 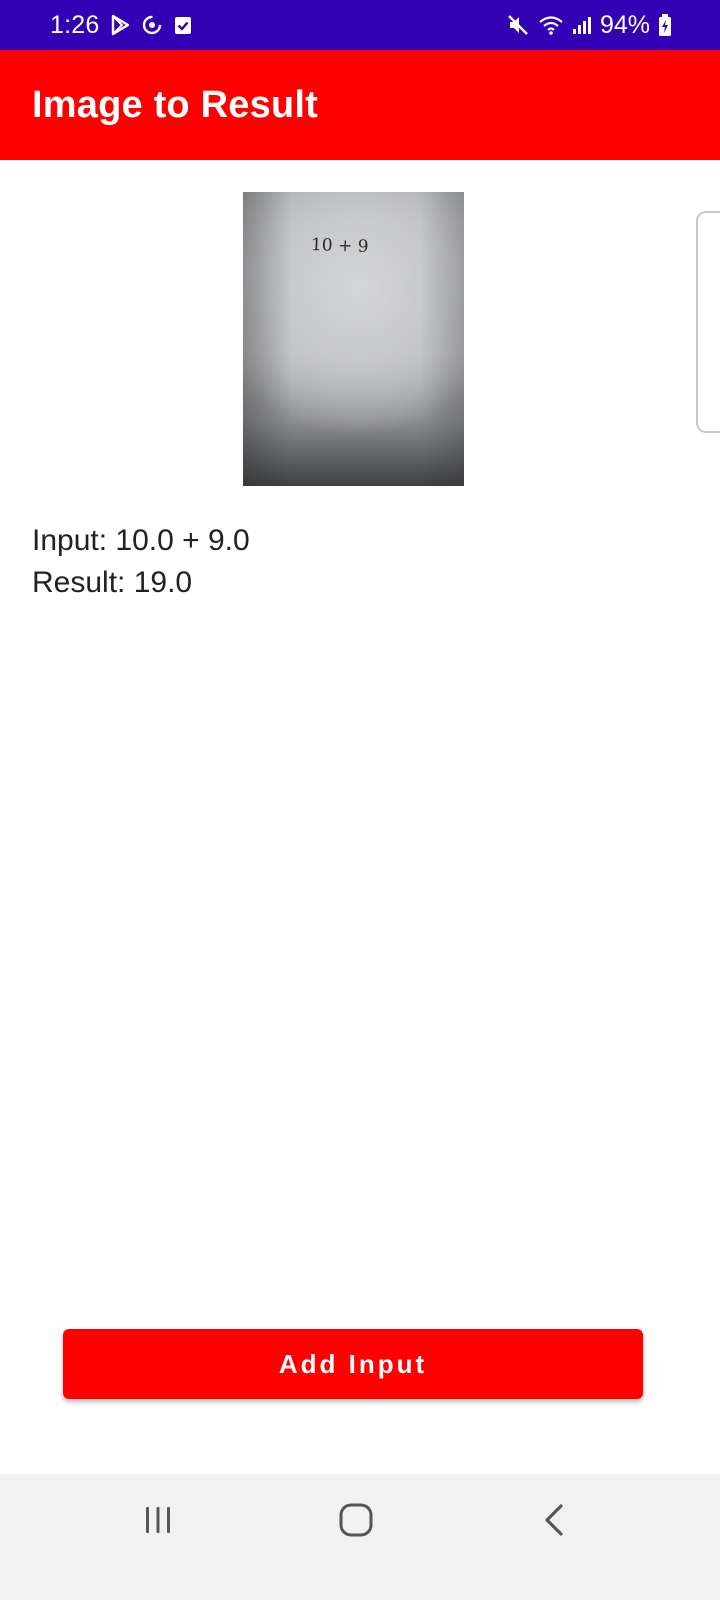 I want to click on captured-photo: 10 + 9, so click(x=353, y=339).